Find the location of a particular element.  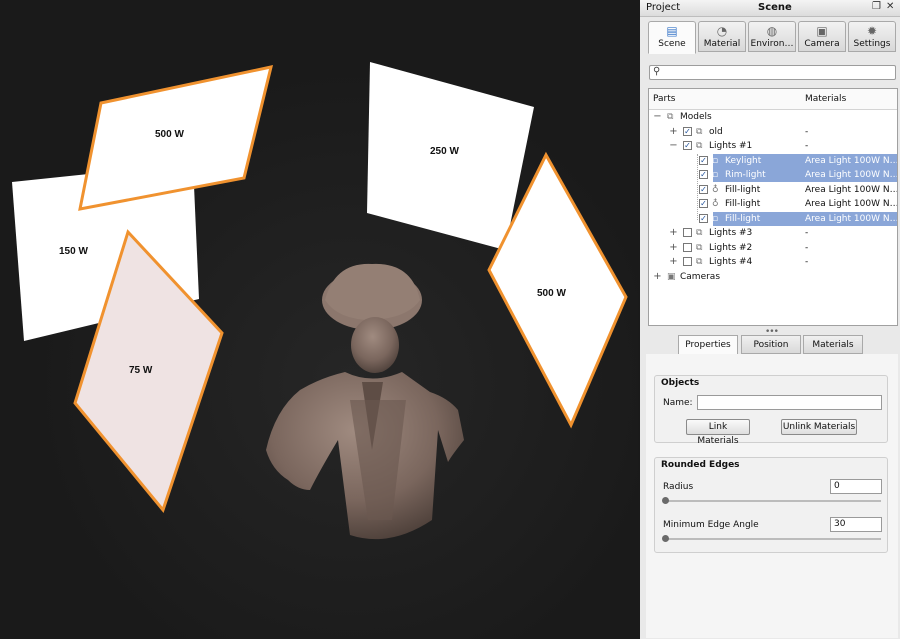

tree-row: − ✓ ⧉ Lights #1 - is located at coordinates (773, 146).